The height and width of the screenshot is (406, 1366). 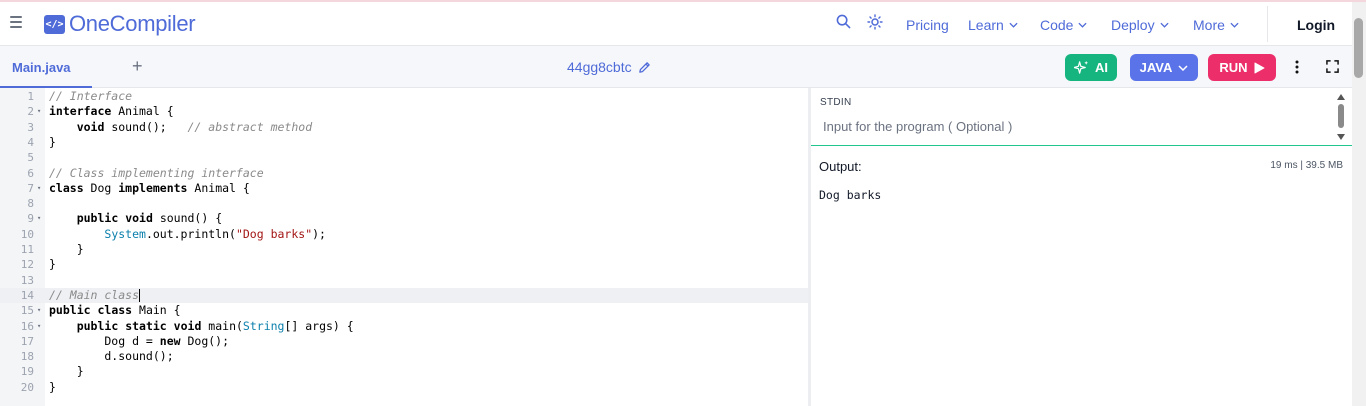 I want to click on line-number: 13, so click(x=27, y=280).